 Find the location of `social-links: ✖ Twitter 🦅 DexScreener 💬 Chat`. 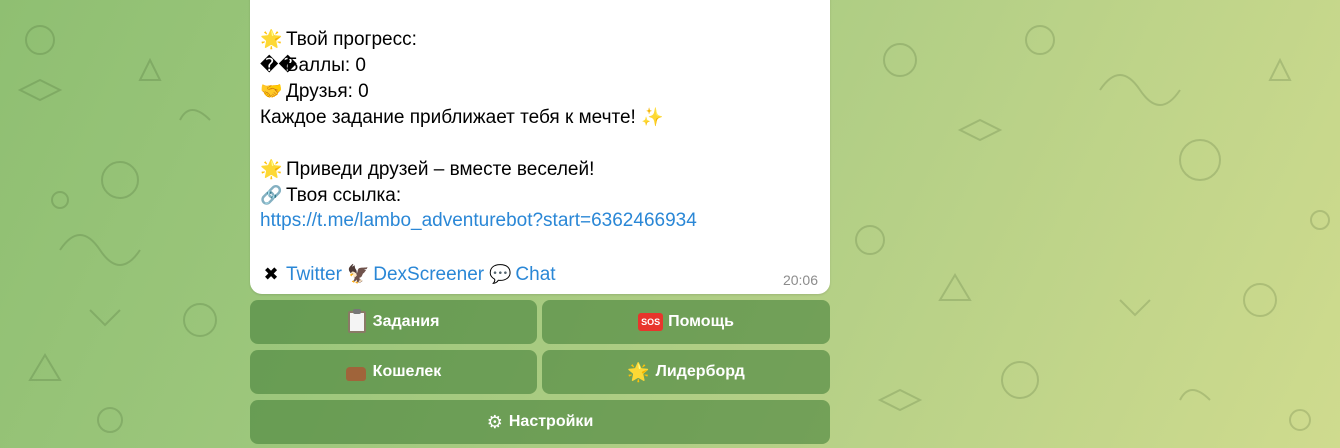

social-links: ✖ Twitter 🦅 DexScreener 💬 Chat is located at coordinates (407, 274).